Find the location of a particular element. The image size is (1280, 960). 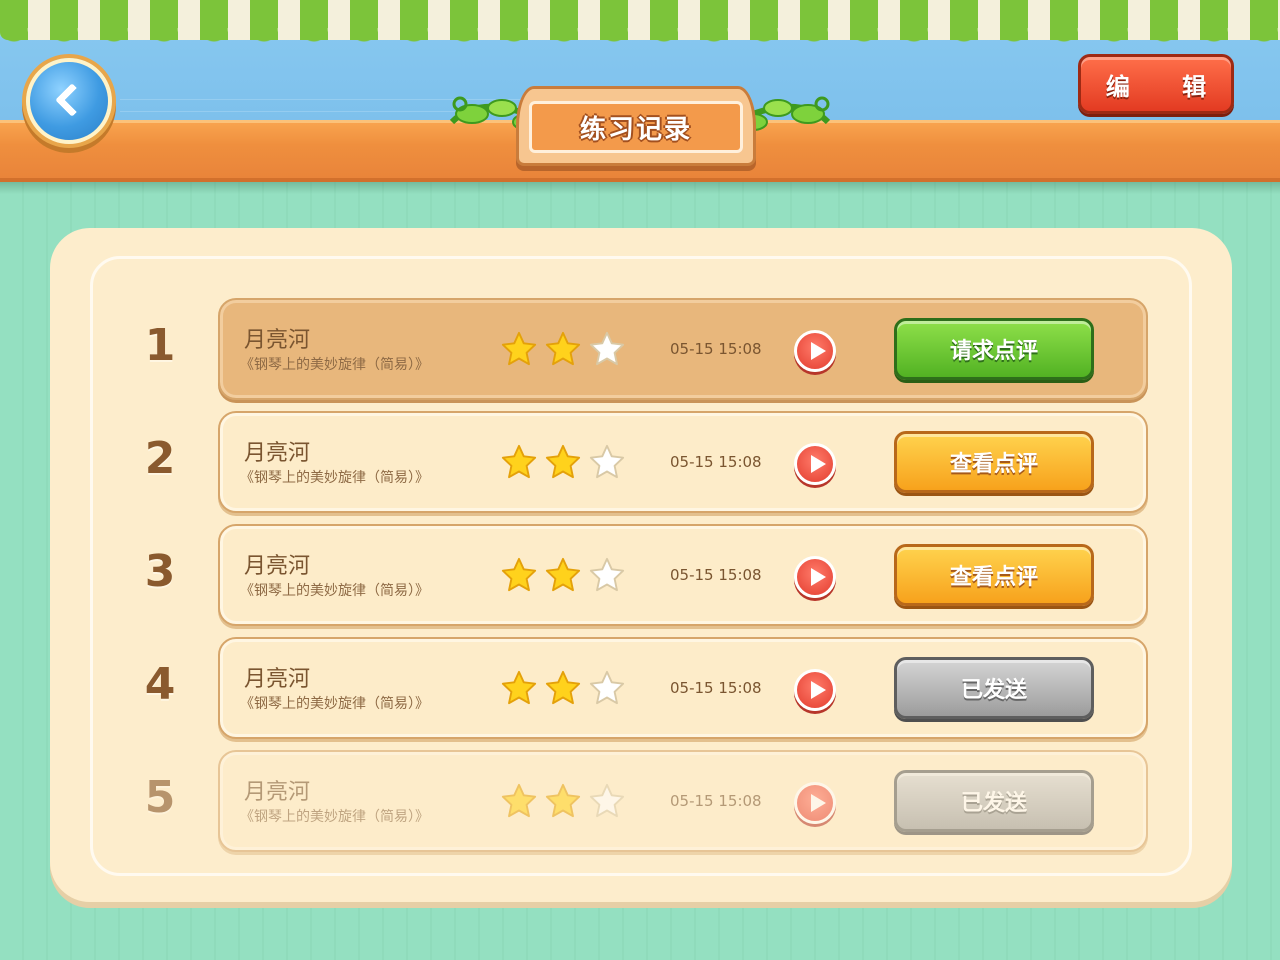

record-rank: 5 is located at coordinates (160, 797).